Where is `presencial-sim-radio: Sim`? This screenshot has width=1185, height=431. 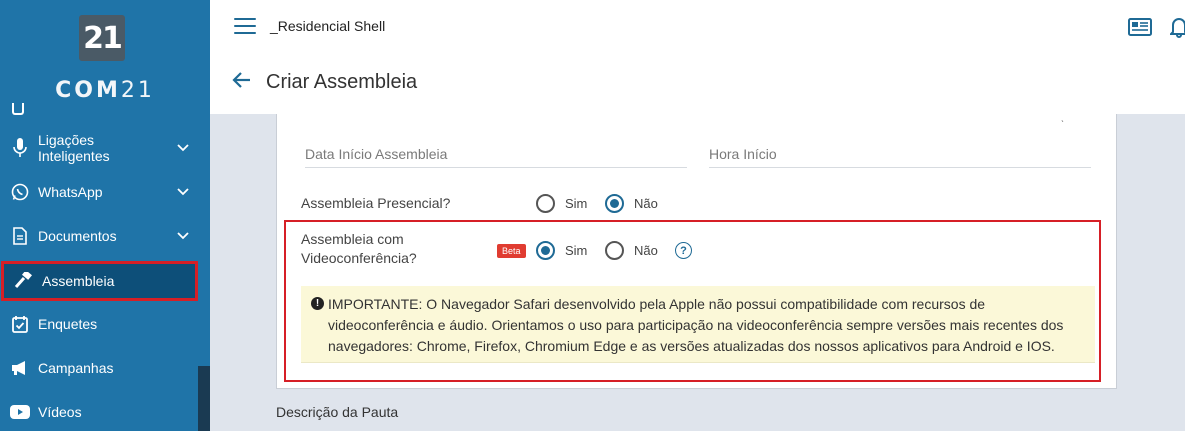
presencial-sim-radio: Sim is located at coordinates (561, 203).